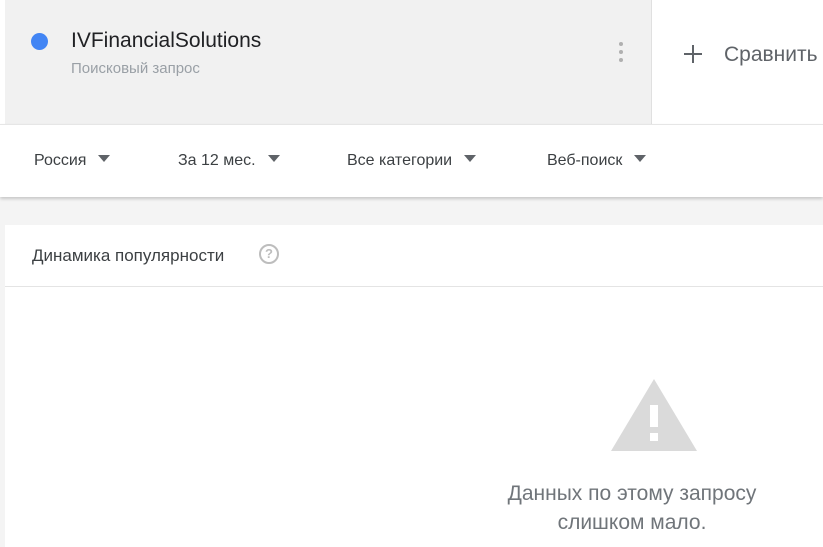 The height and width of the screenshot is (547, 823). I want to click on period-filter-dropdown: За 12 мес., so click(229, 161).